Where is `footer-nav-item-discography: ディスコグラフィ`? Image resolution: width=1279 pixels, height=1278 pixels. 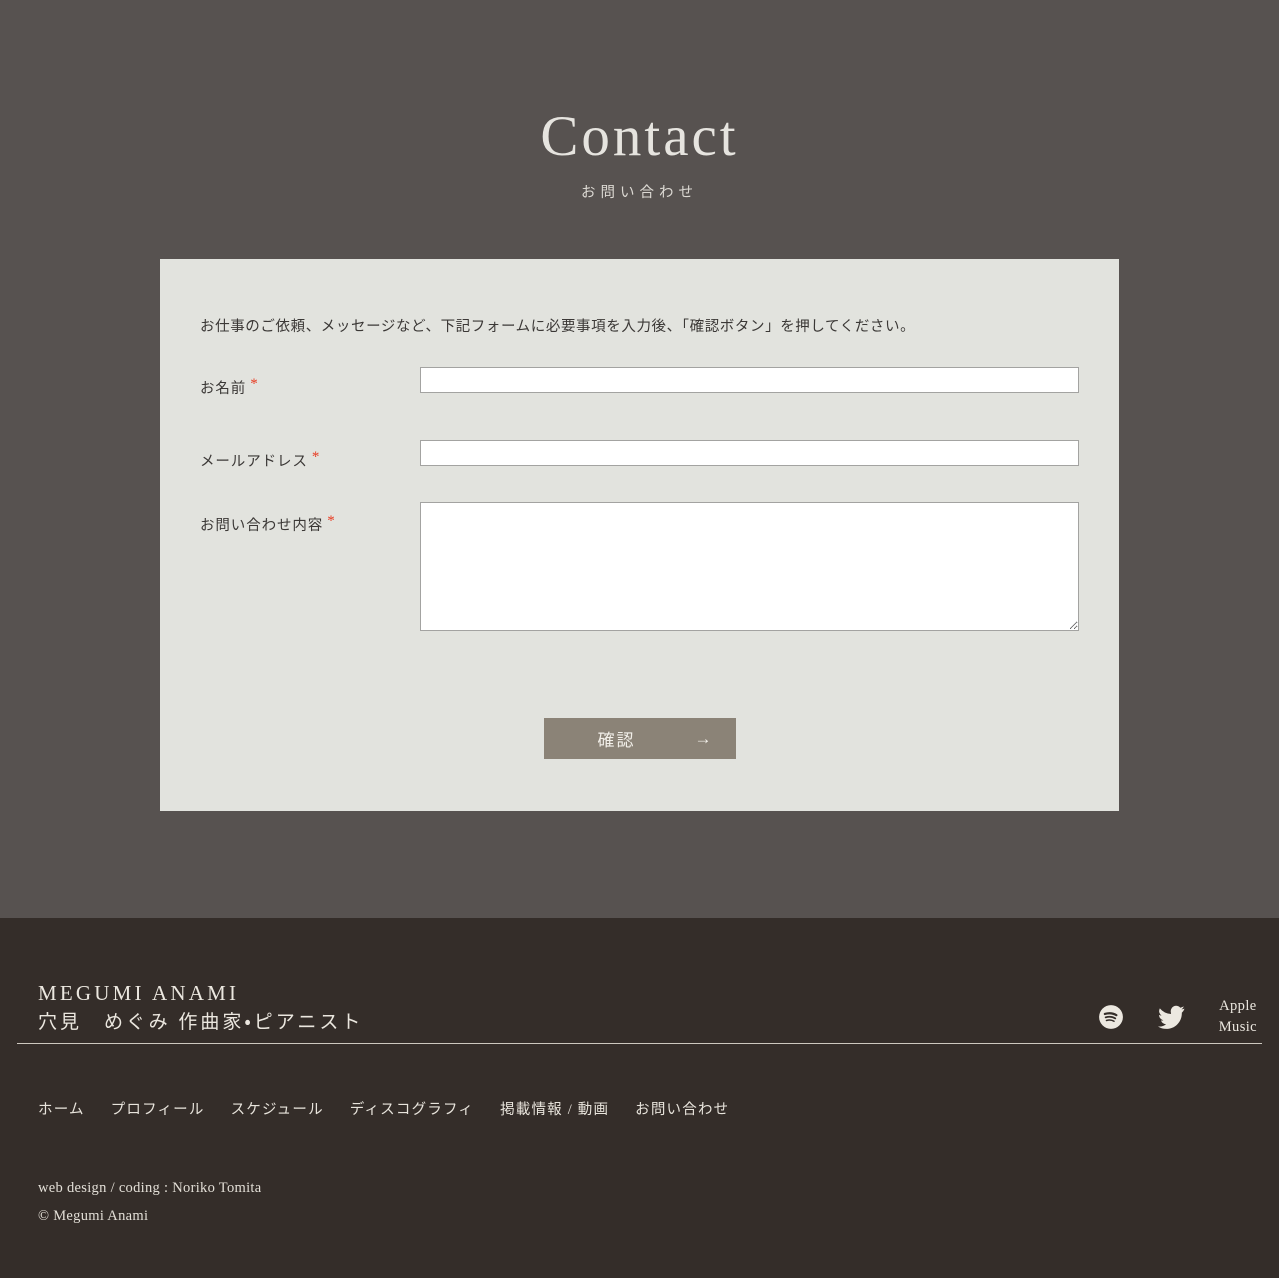 footer-nav-item-discography: ディスコグラフィ is located at coordinates (412, 1108).